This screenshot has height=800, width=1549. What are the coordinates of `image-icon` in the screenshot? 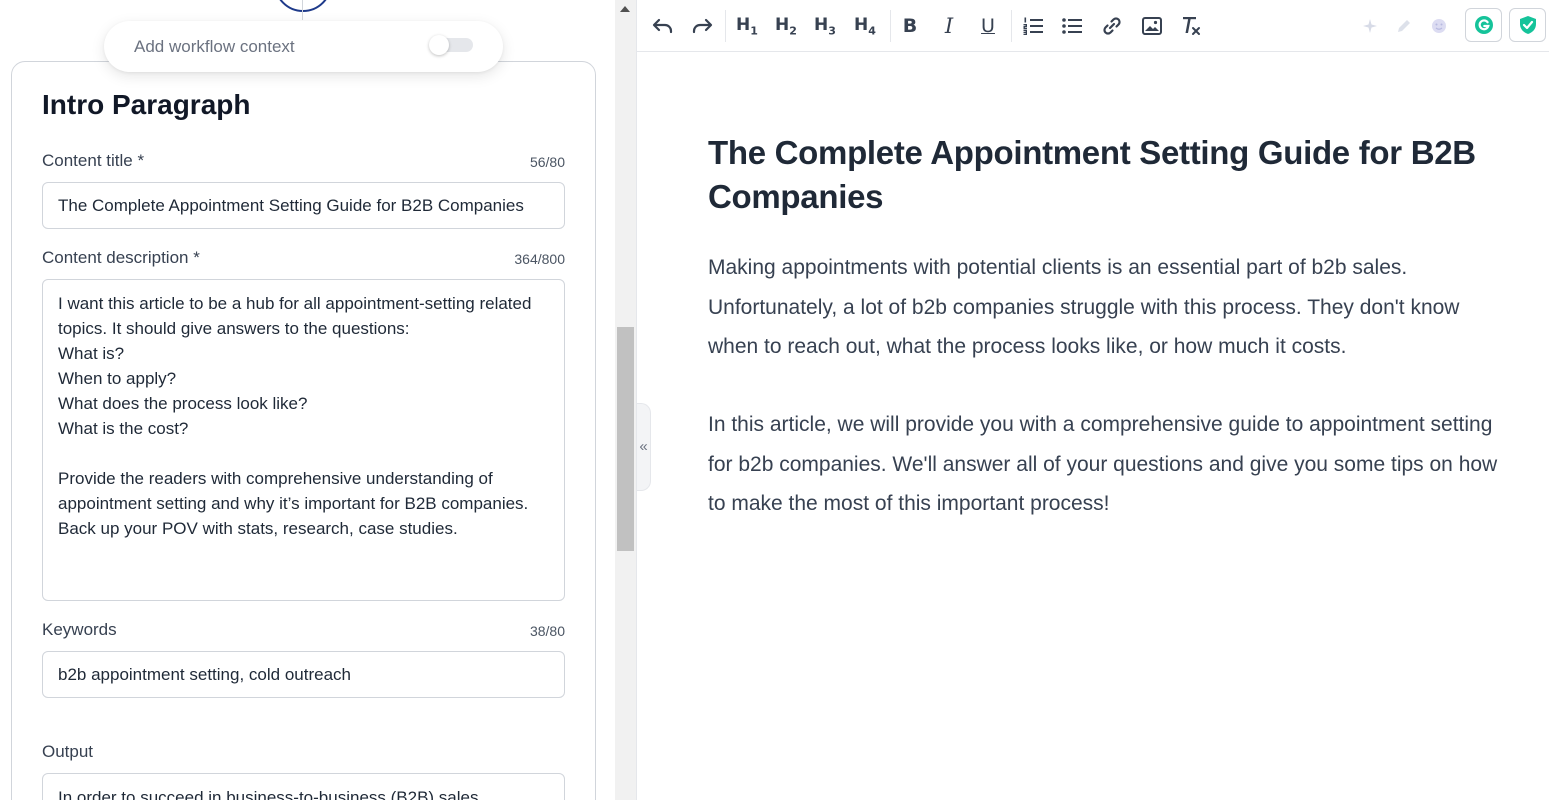 It's located at (1152, 26).